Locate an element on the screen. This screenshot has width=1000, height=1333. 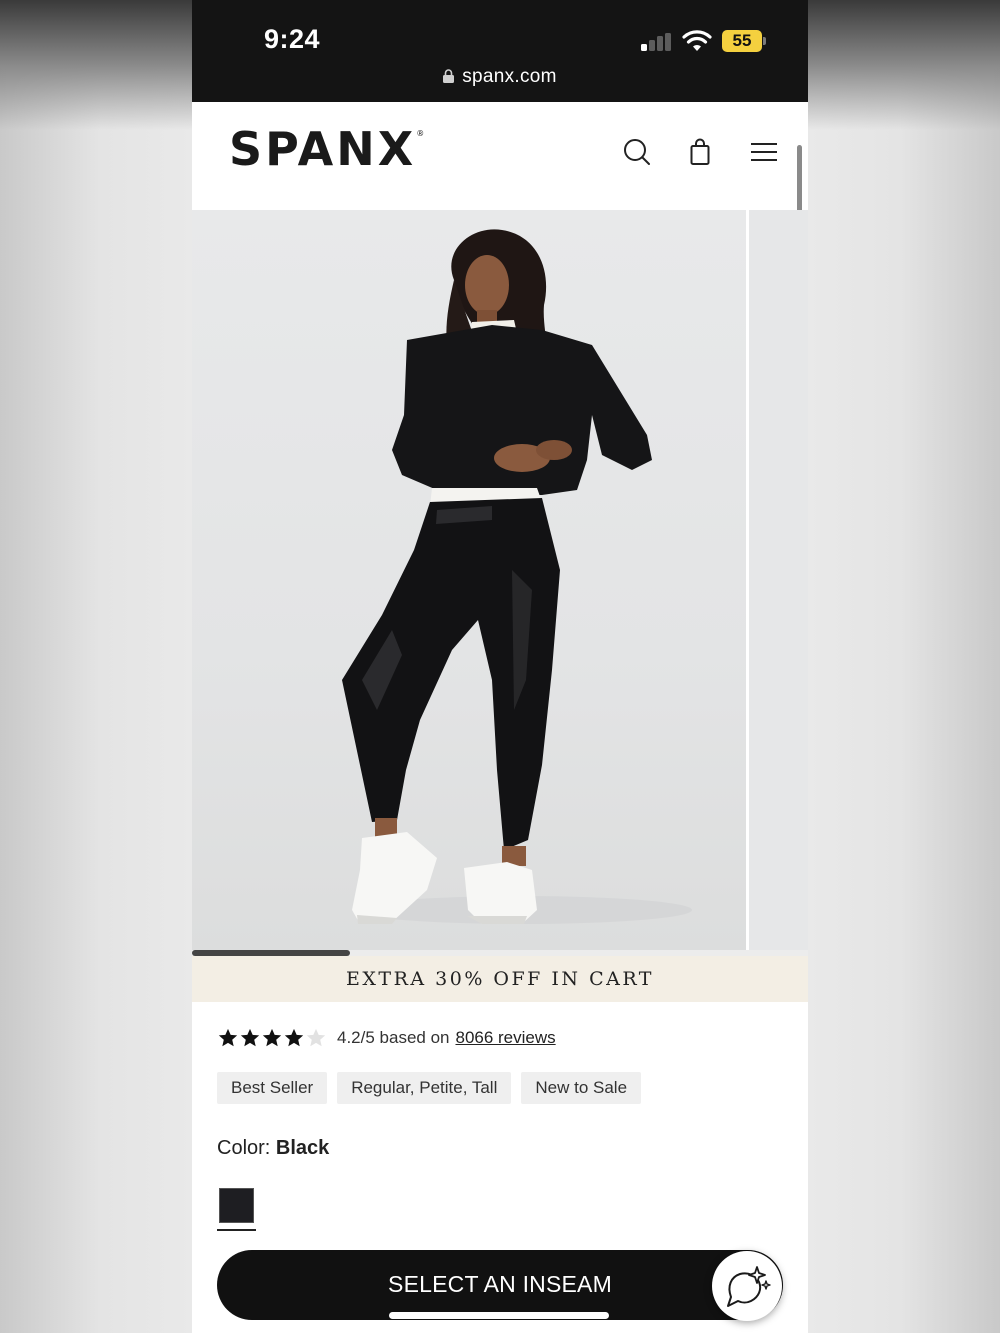
promo-banner: EXTRA 30% OFF IN CART is located at coordinates (500, 979).